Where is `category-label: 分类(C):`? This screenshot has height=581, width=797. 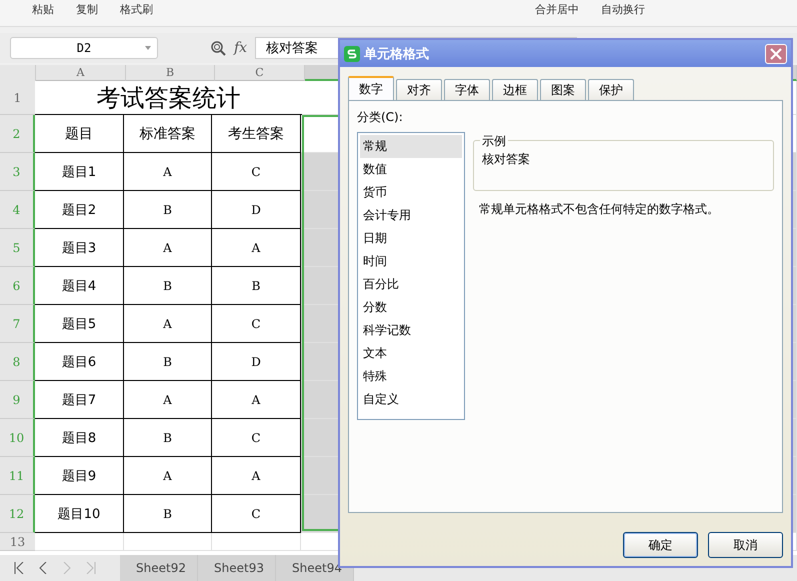 category-label: 分类(C): is located at coordinates (380, 117).